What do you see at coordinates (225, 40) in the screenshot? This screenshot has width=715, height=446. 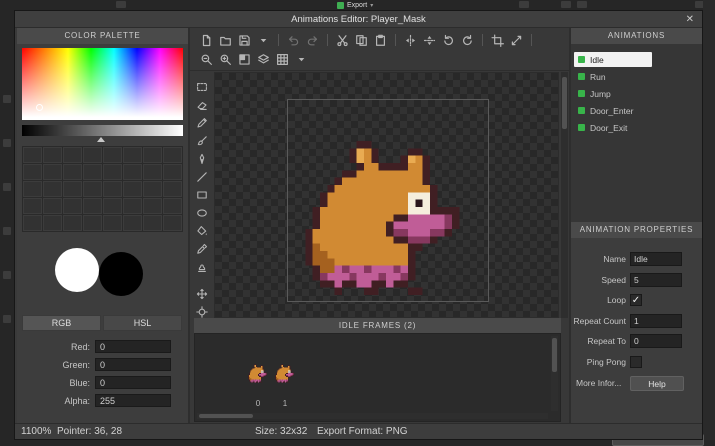 I see `open-folder-icon` at bounding box center [225, 40].